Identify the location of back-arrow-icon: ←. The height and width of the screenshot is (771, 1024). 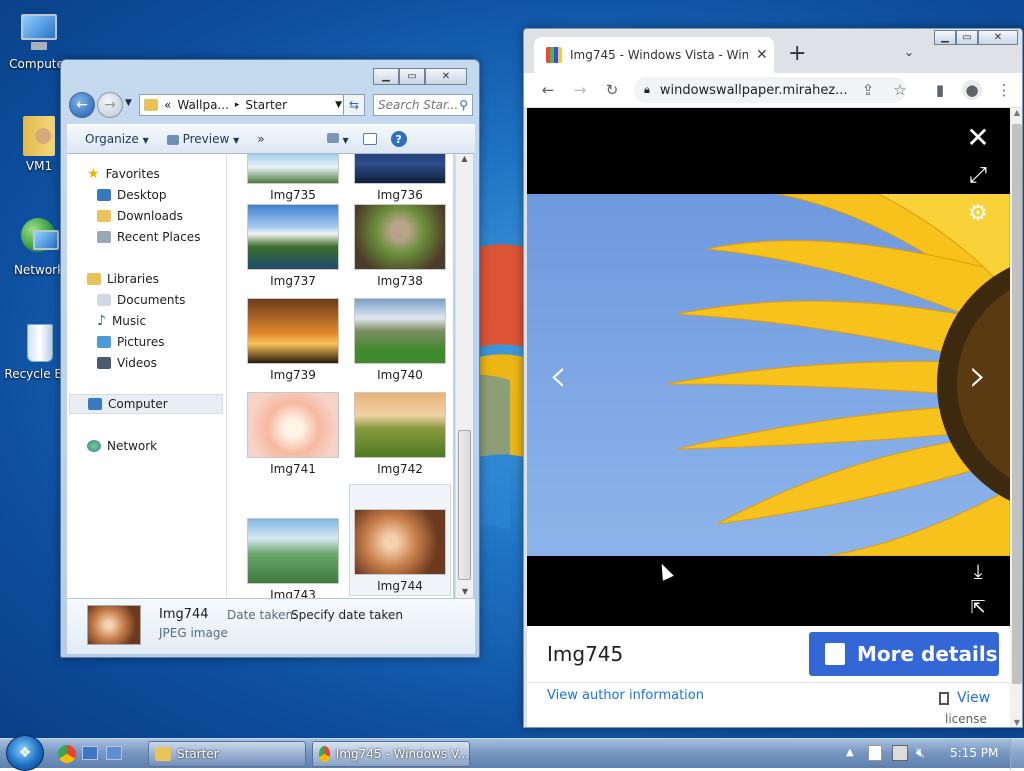
(548, 90).